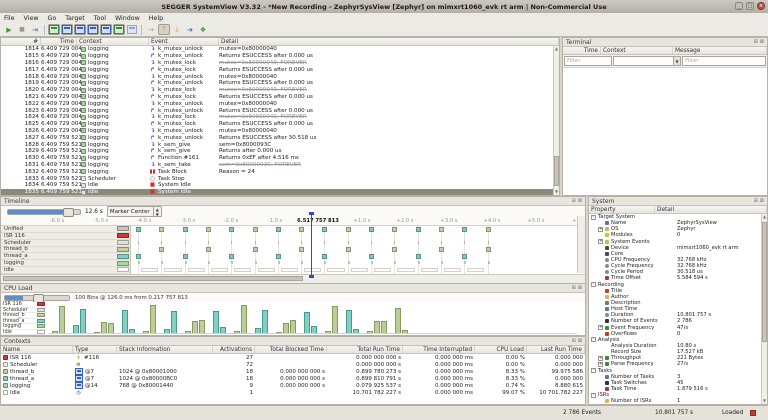 This screenshot has height=420, width=768. What do you see at coordinates (9, 29) in the screenshot?
I see `start-recording-button: ▶` at bounding box center [9, 29].